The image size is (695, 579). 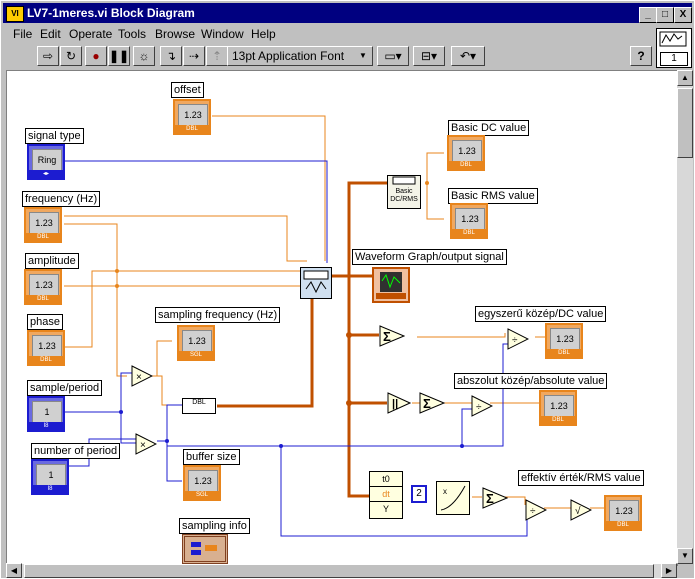 I want to click on menu-edit: Edit, so click(x=50, y=34).